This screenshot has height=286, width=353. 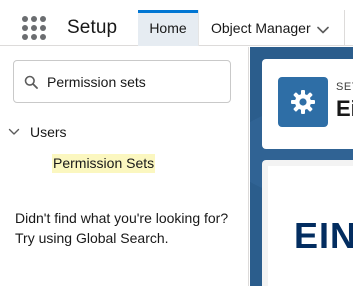 What do you see at coordinates (31, 82) in the screenshot?
I see `search-icon` at bounding box center [31, 82].